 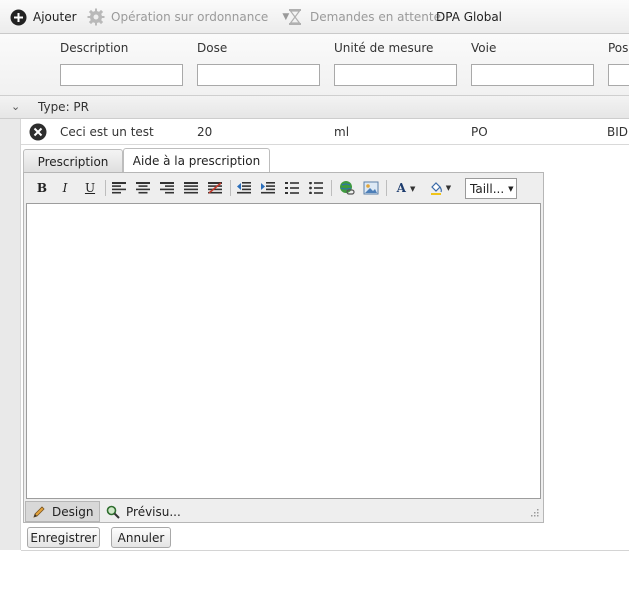 What do you see at coordinates (383, 48) in the screenshot?
I see `column-header-unit: Unité de mesure` at bounding box center [383, 48].